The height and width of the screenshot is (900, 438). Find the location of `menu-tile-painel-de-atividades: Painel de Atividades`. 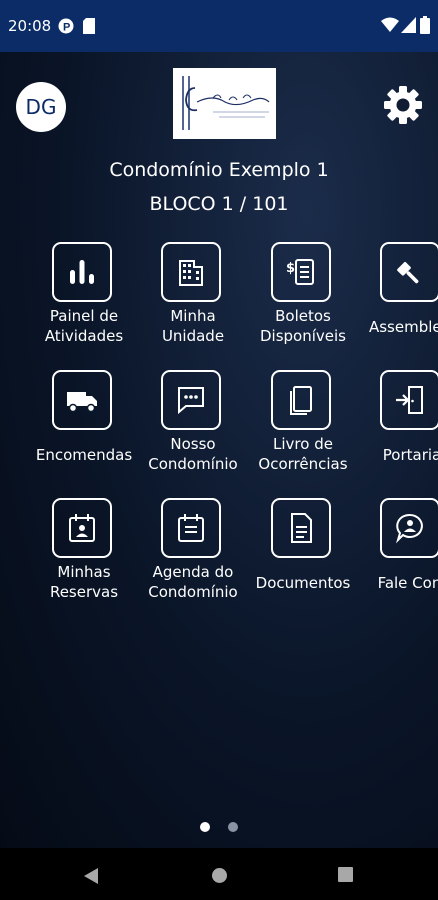

menu-tile-painel-de-atividades: Painel de Atividades is located at coordinates (84, 302).